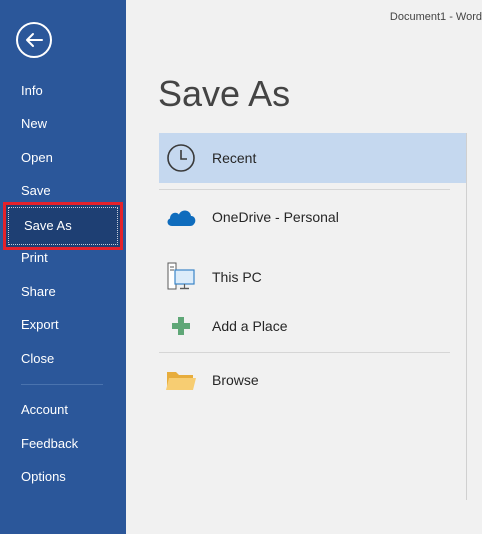 This screenshot has height=534, width=482. I want to click on location-add-a-place: Add a Place, so click(313, 326).